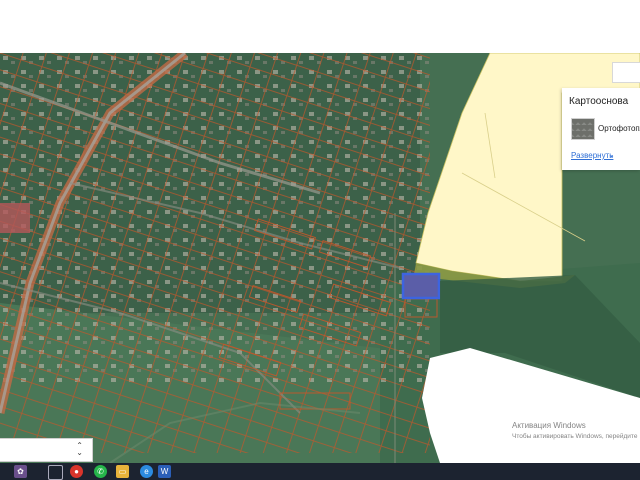 The height and width of the screenshot is (480, 640). Describe the element at coordinates (421, 286) in the screenshot. I see `selected-parcel` at that location.